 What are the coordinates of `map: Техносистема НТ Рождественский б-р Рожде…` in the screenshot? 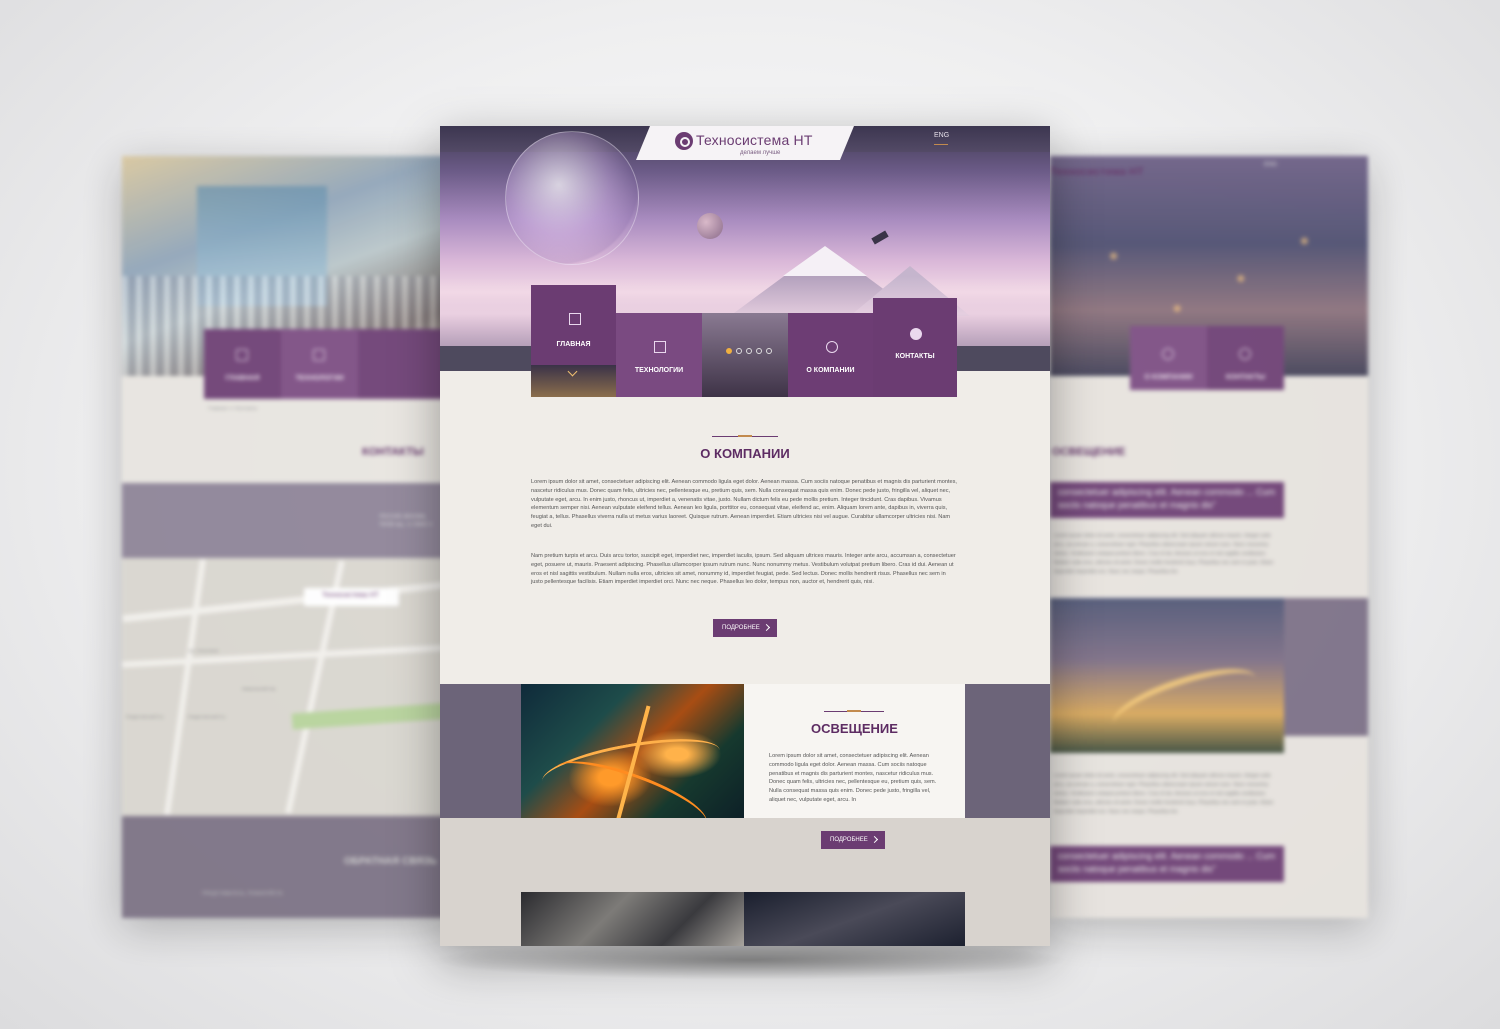 It's located at (287, 687).